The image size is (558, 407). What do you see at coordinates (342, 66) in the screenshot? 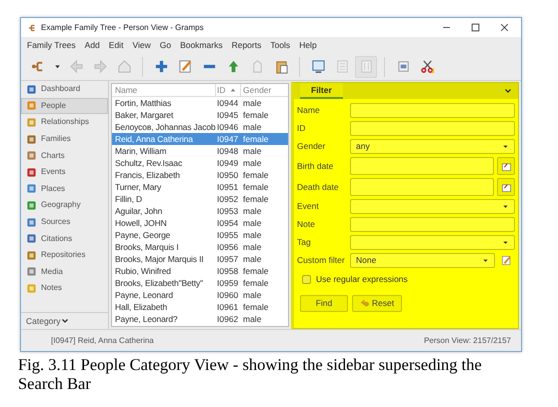
I see `list-view-icon` at bounding box center [342, 66].